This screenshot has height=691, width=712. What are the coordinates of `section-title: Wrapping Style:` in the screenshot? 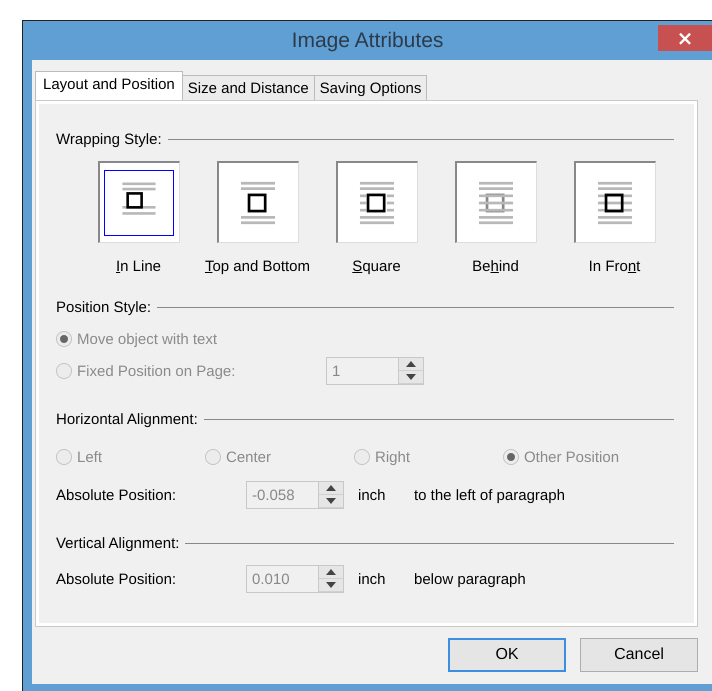 It's located at (109, 139).